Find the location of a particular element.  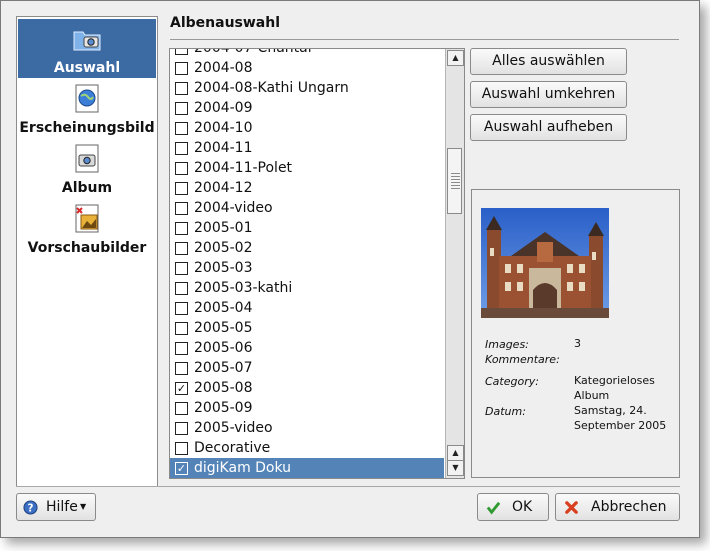

album-row: ✓ 2005-08 is located at coordinates (307, 388).